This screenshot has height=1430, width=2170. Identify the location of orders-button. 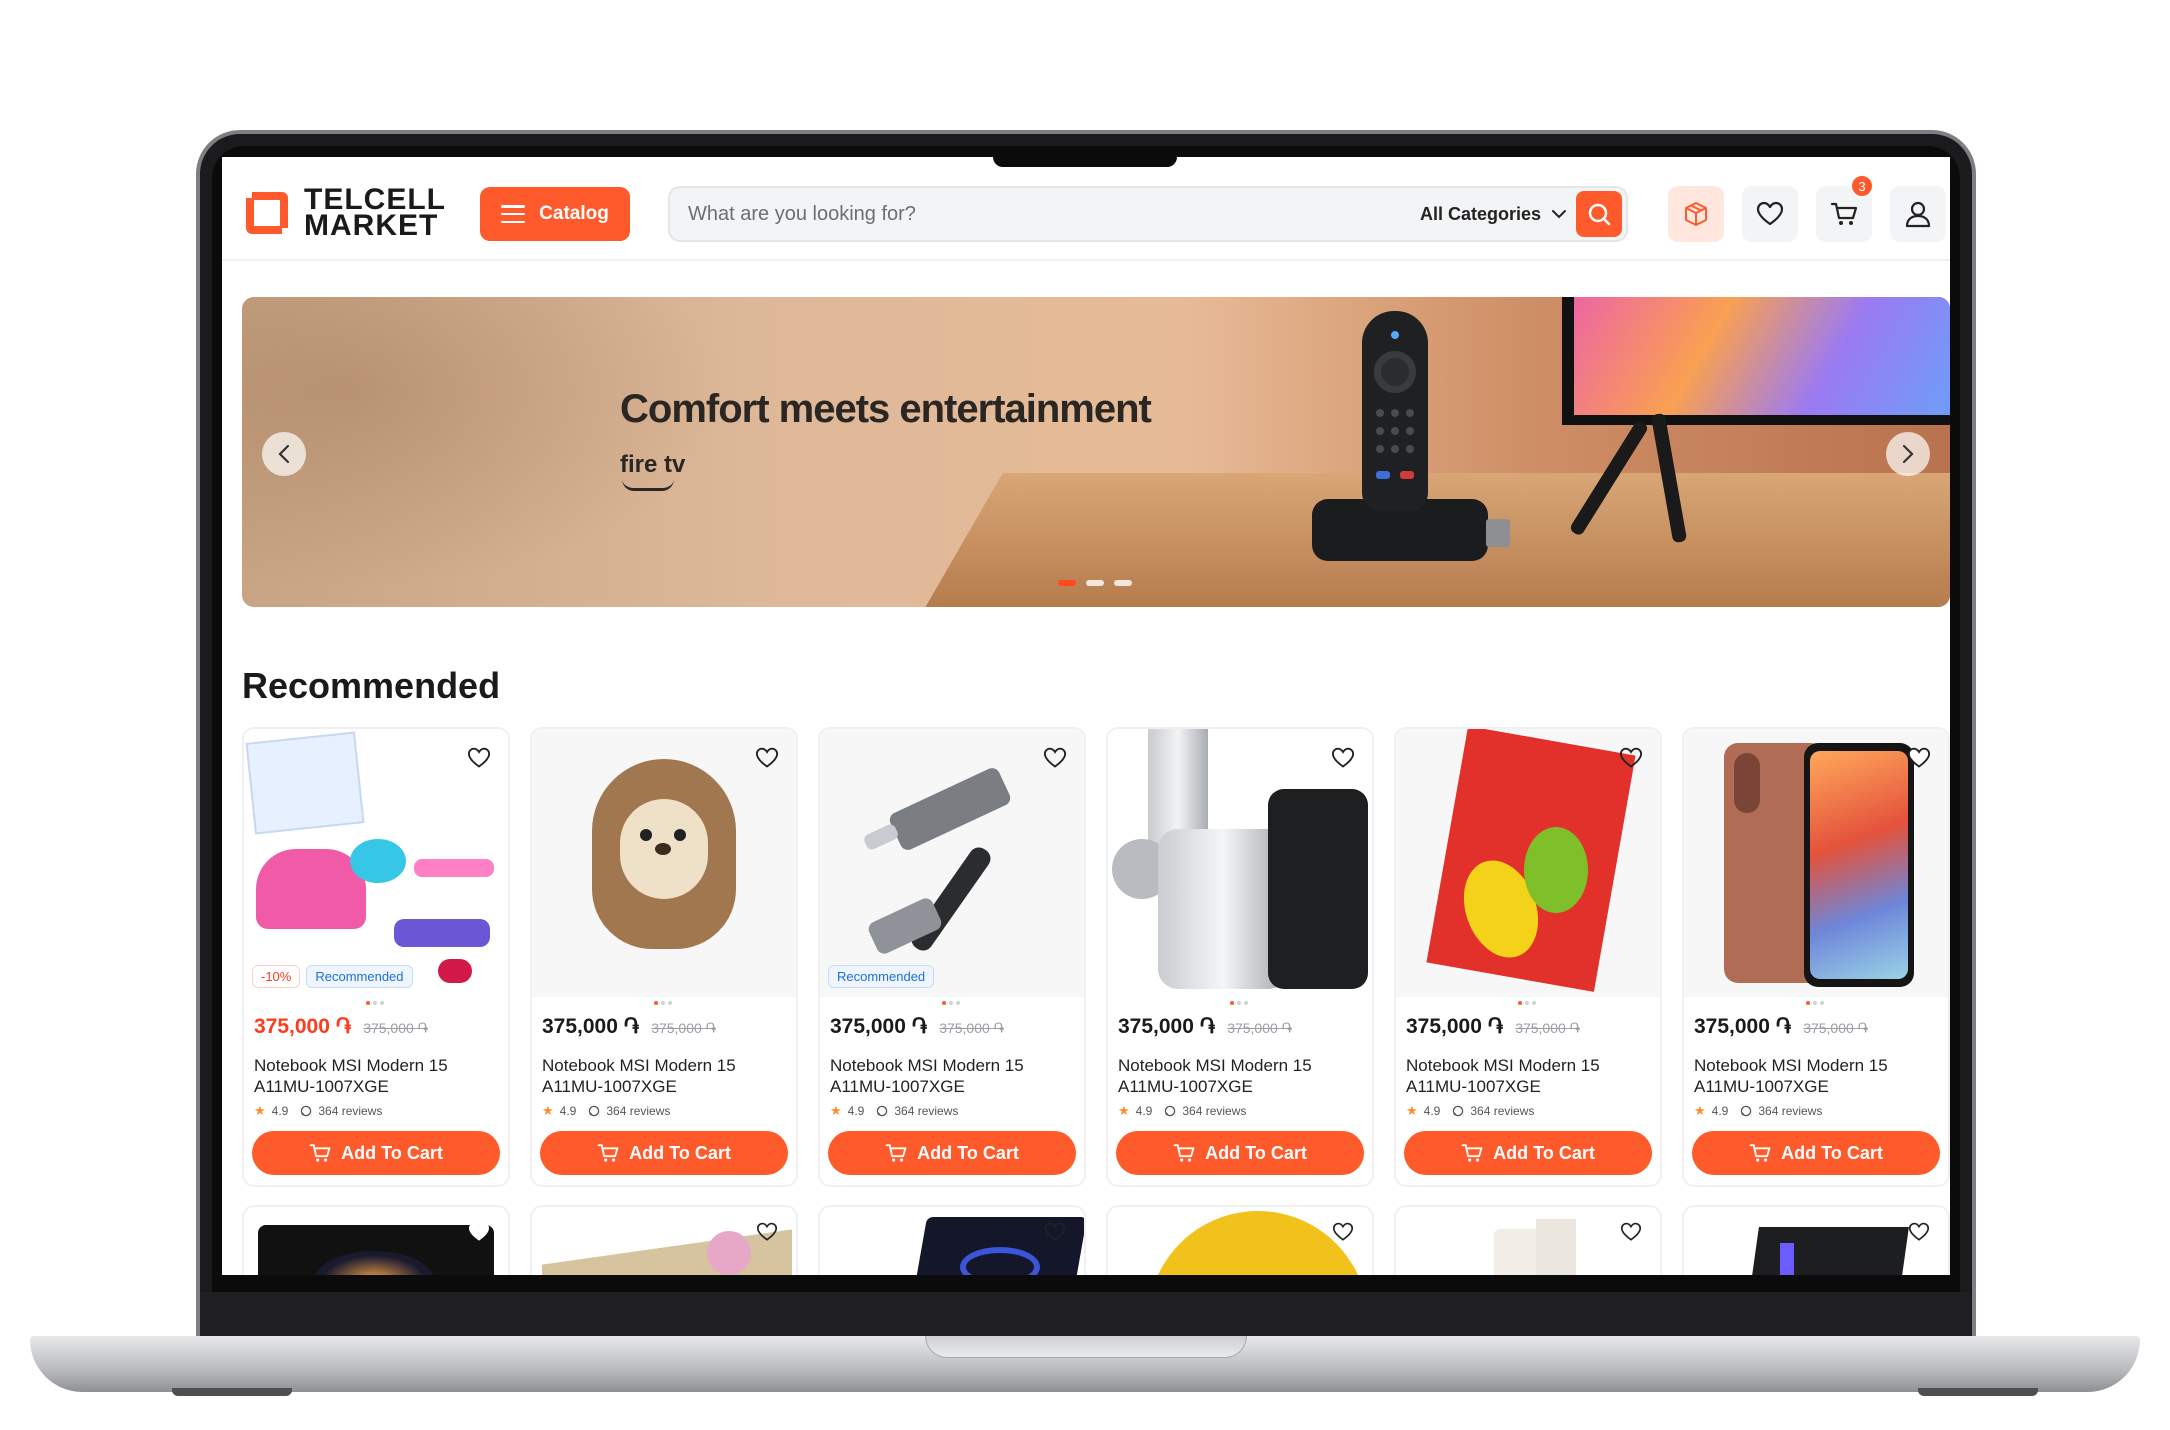
(1696, 214).